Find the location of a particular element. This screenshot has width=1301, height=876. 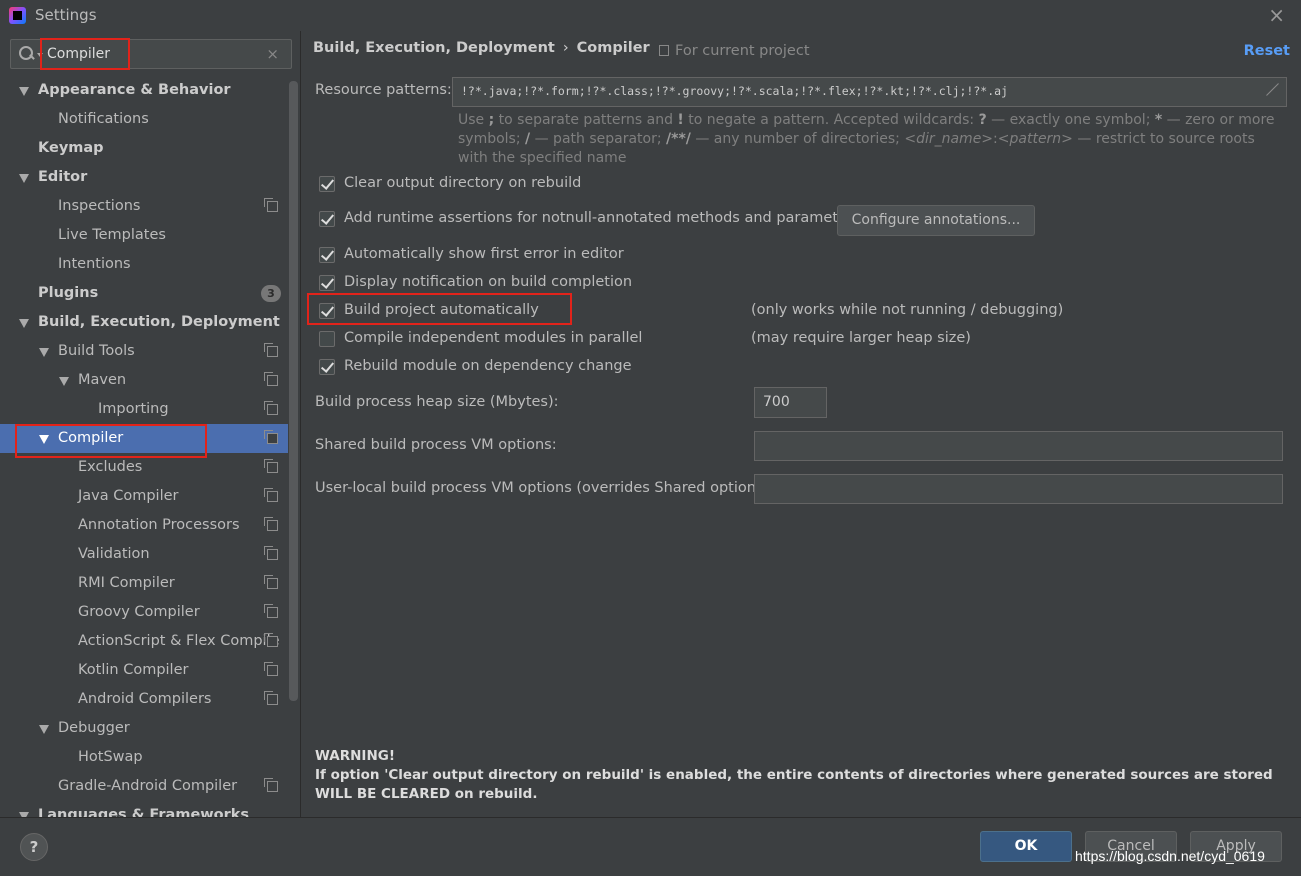

show-first-error-label: Automatically show first error in editor is located at coordinates (484, 254).